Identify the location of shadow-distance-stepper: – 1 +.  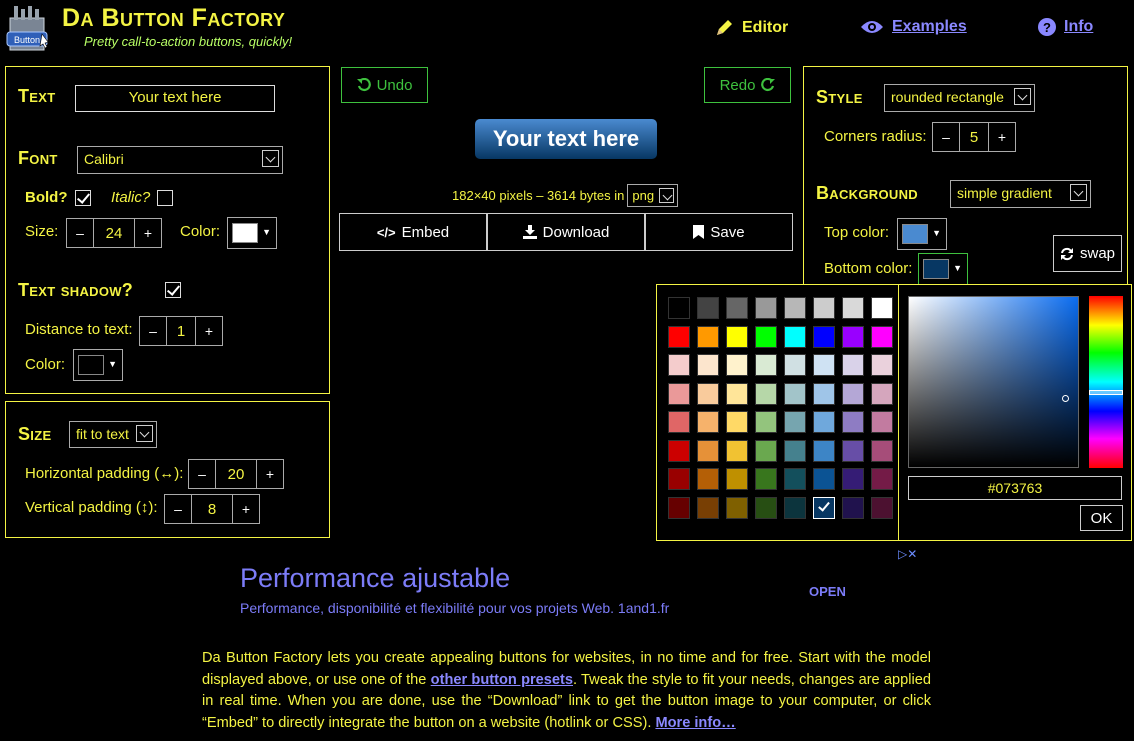
(181, 331).